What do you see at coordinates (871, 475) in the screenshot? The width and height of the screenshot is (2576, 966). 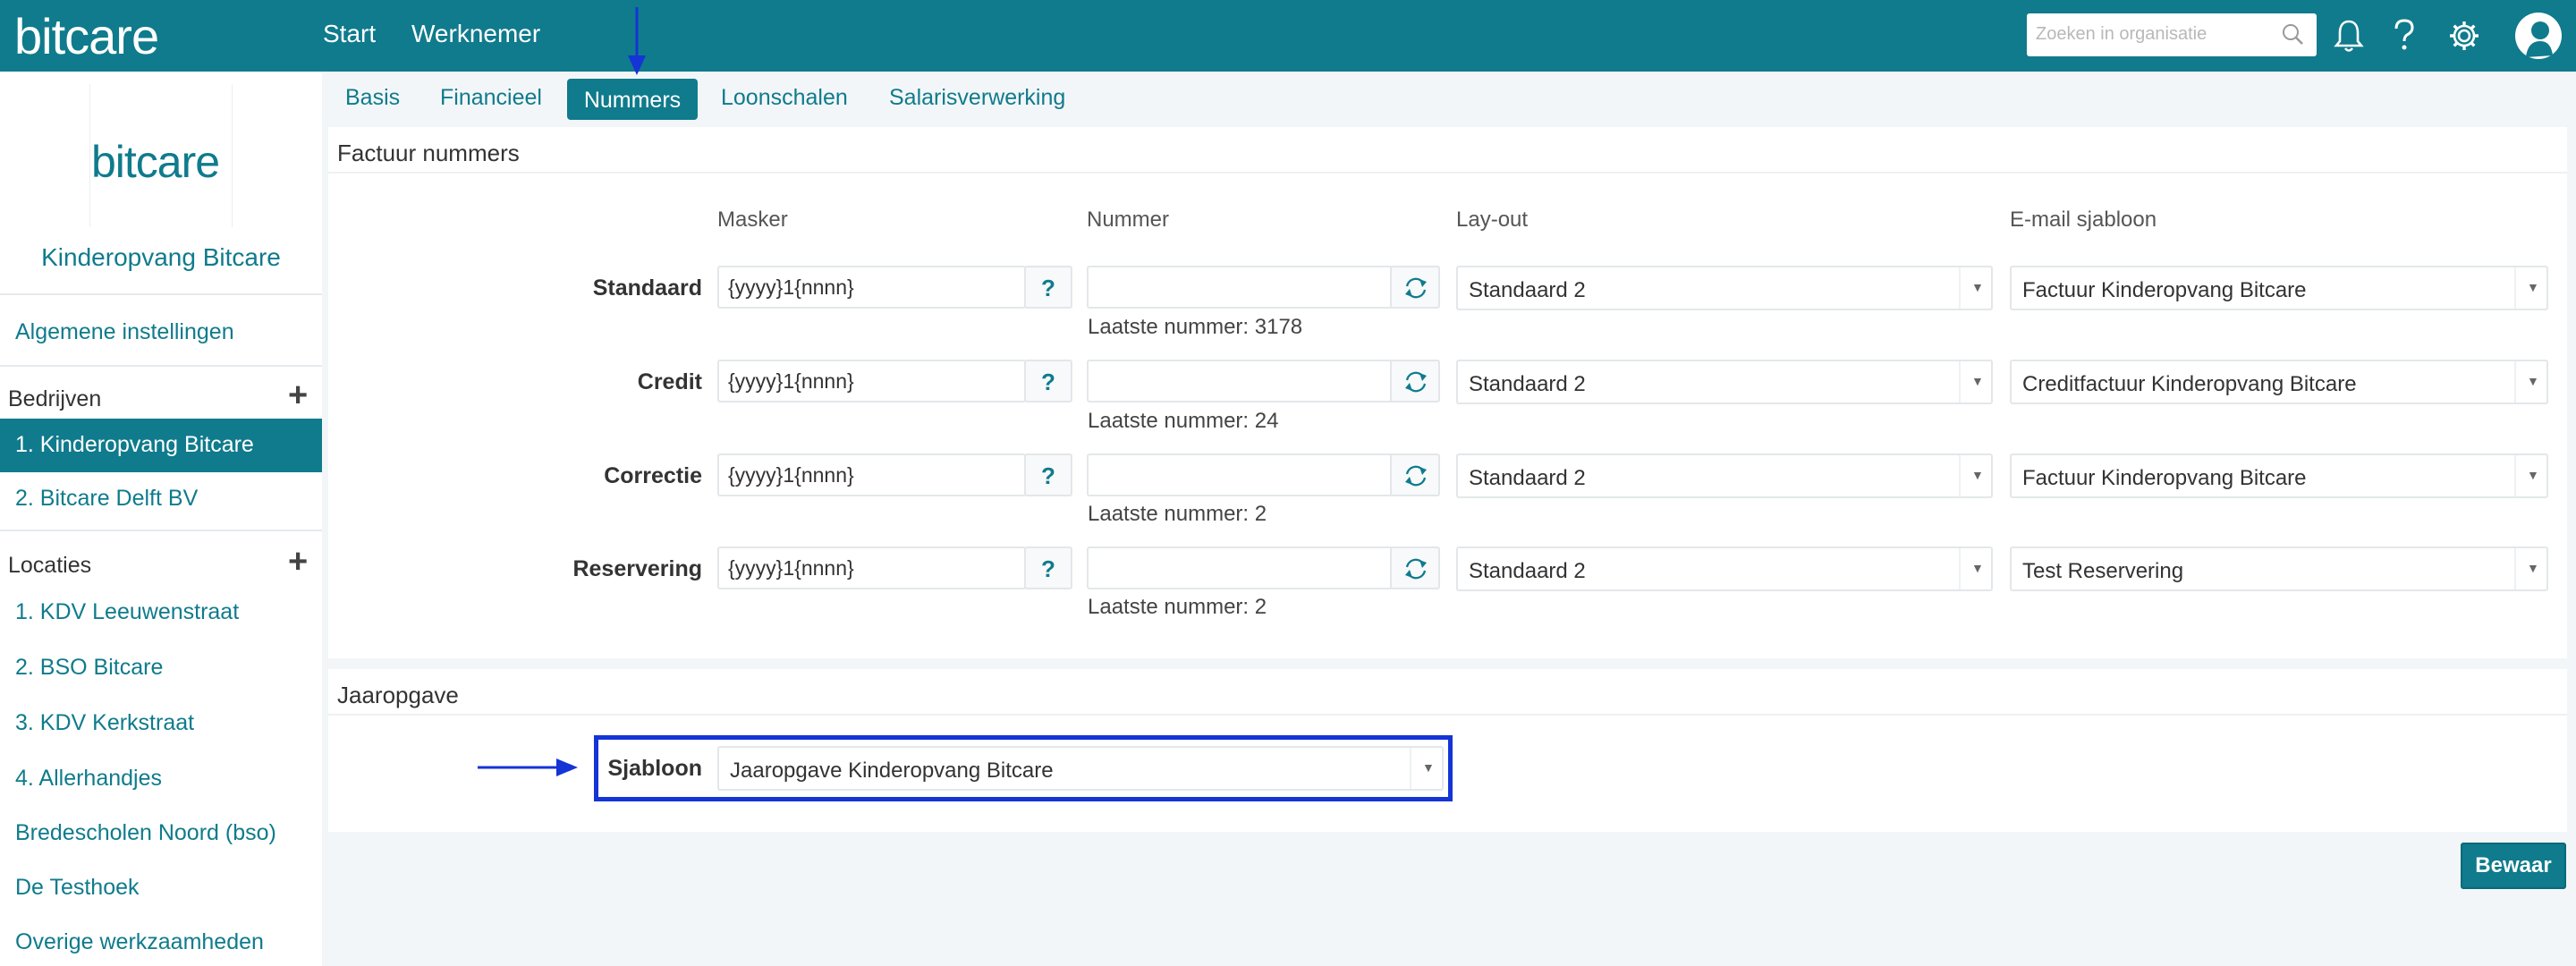 I see `mask-input-correctie` at bounding box center [871, 475].